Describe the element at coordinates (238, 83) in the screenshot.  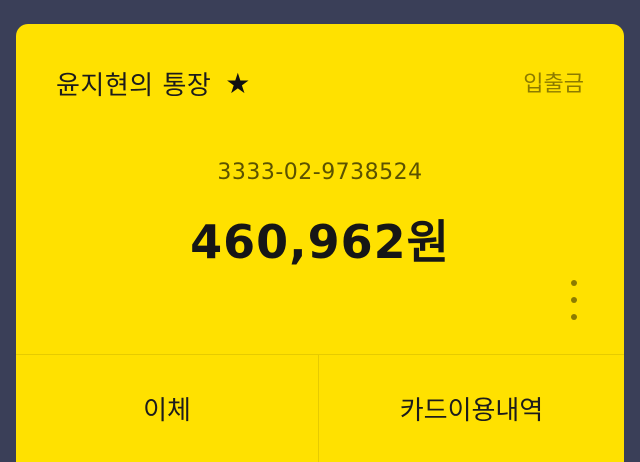
I see `star-icon: ★` at that location.